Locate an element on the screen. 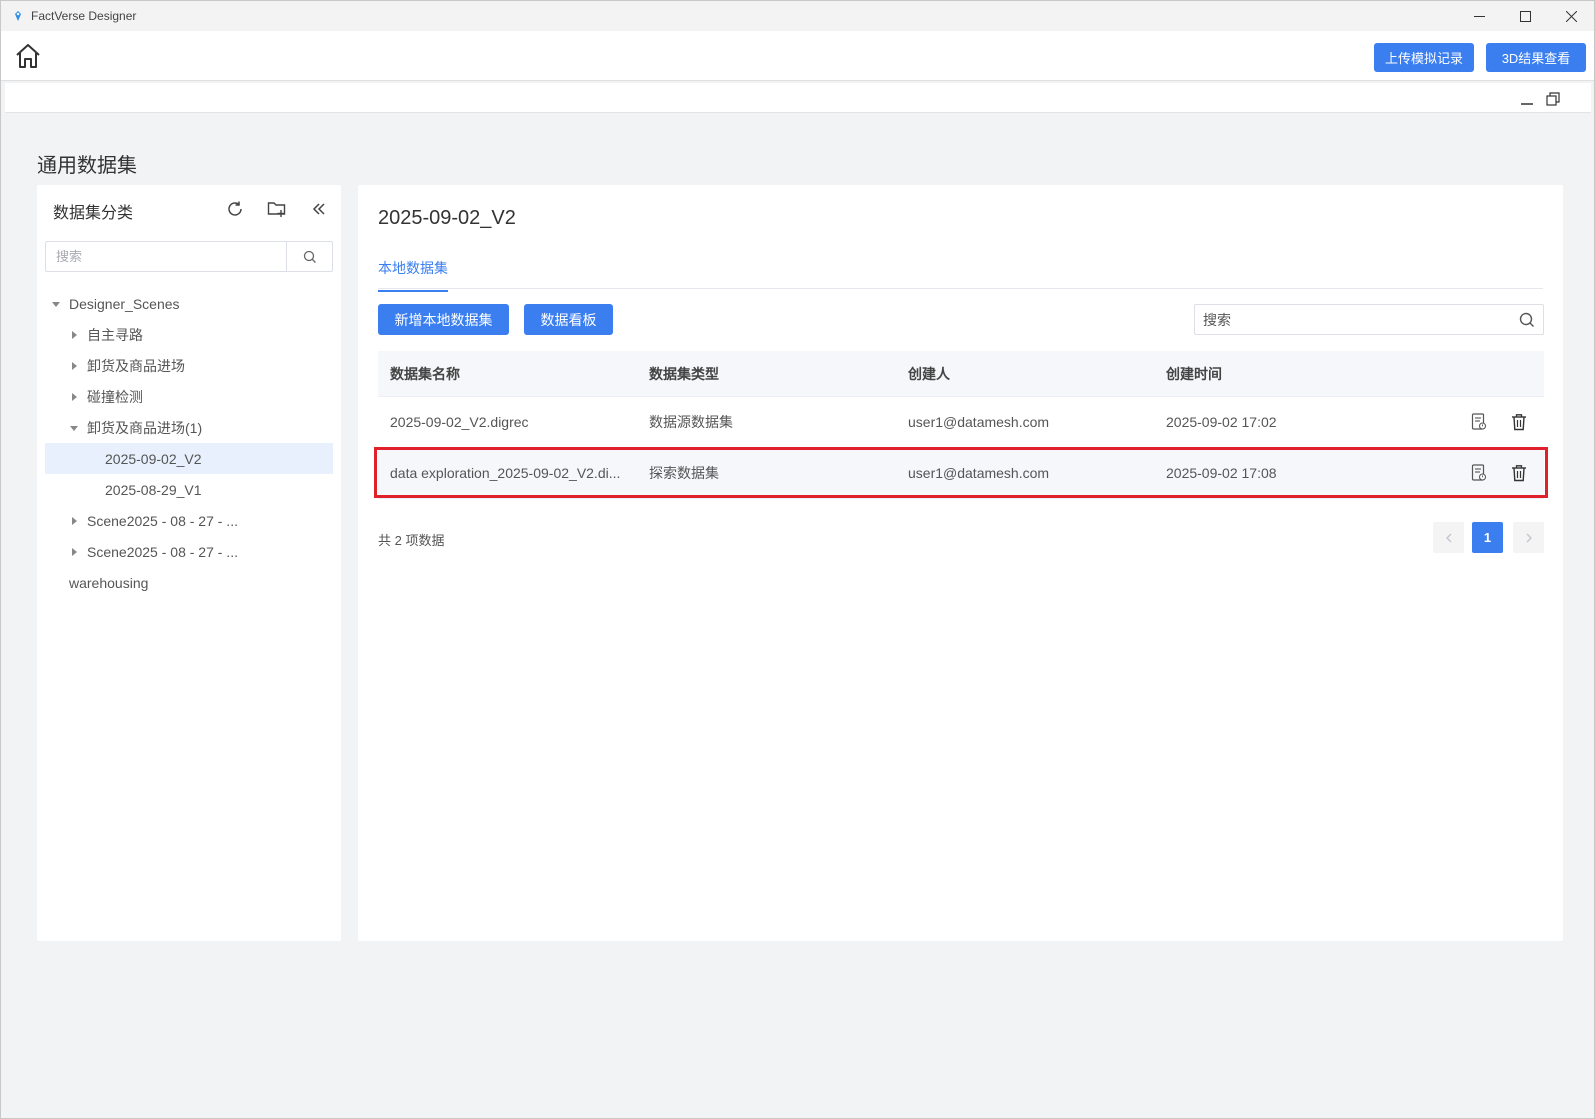  refresh-icon is located at coordinates (235, 208).